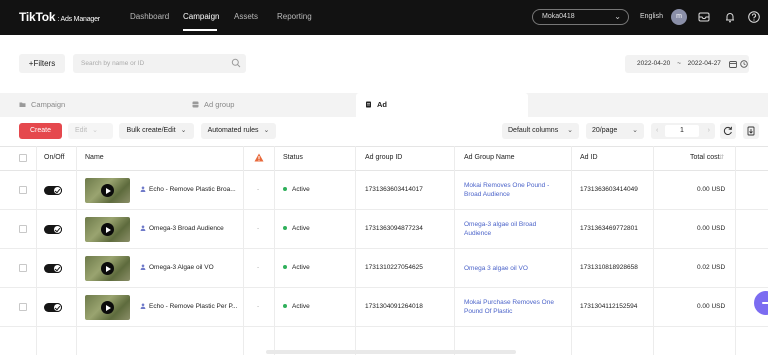  I want to click on columns-select: Default columns ⌄, so click(540, 131).